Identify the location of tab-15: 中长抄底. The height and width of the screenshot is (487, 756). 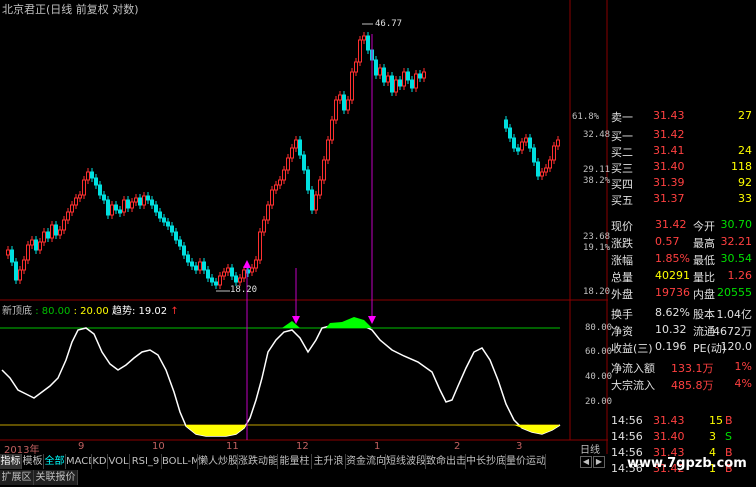
(486, 461).